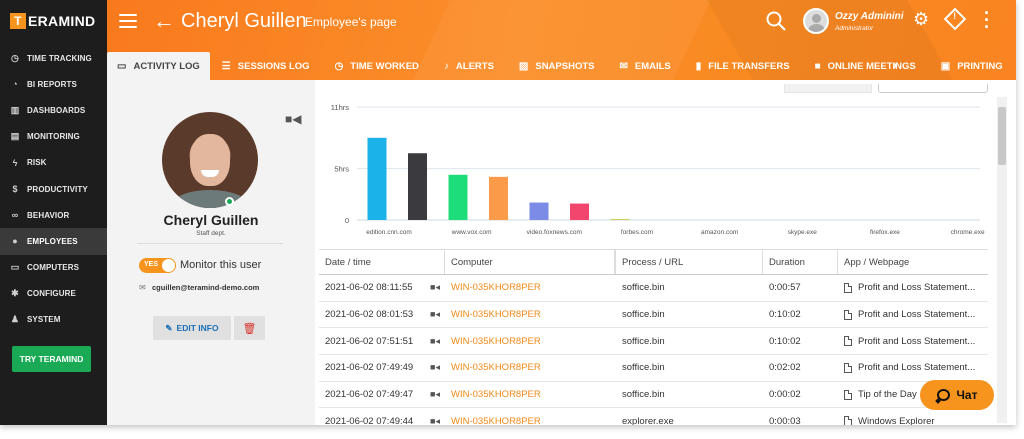 This screenshot has height=439, width=1024. What do you see at coordinates (53, 320) in the screenshot?
I see `sidebar-item-system: ♟ SYSTEM` at bounding box center [53, 320].